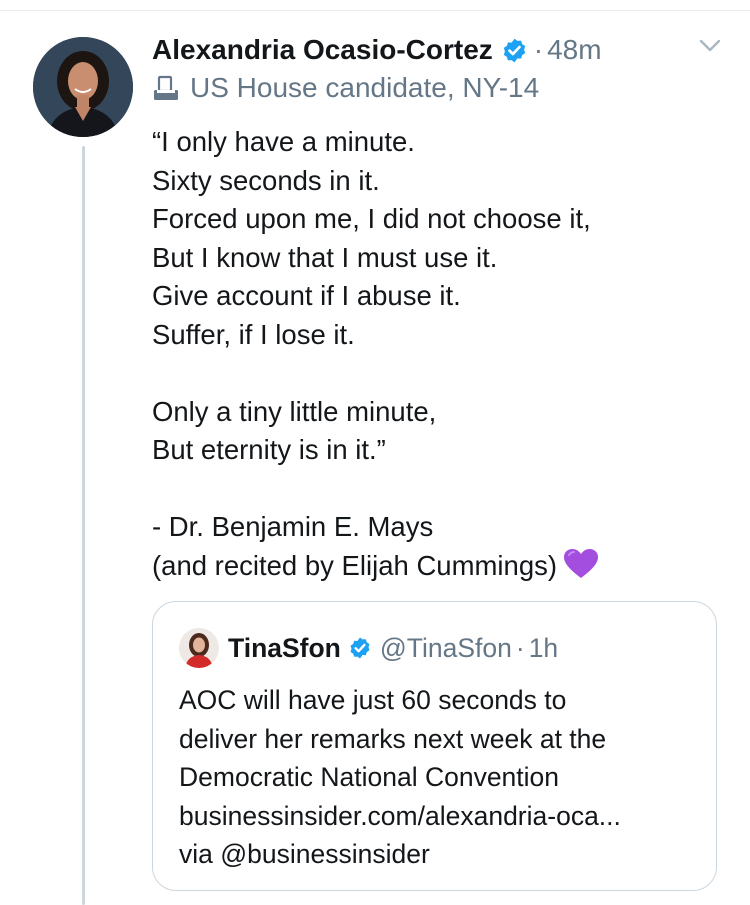 Image resolution: width=750 pixels, height=905 pixels. Describe the element at coordinates (375, 10) in the screenshot. I see `top-divider` at that location.